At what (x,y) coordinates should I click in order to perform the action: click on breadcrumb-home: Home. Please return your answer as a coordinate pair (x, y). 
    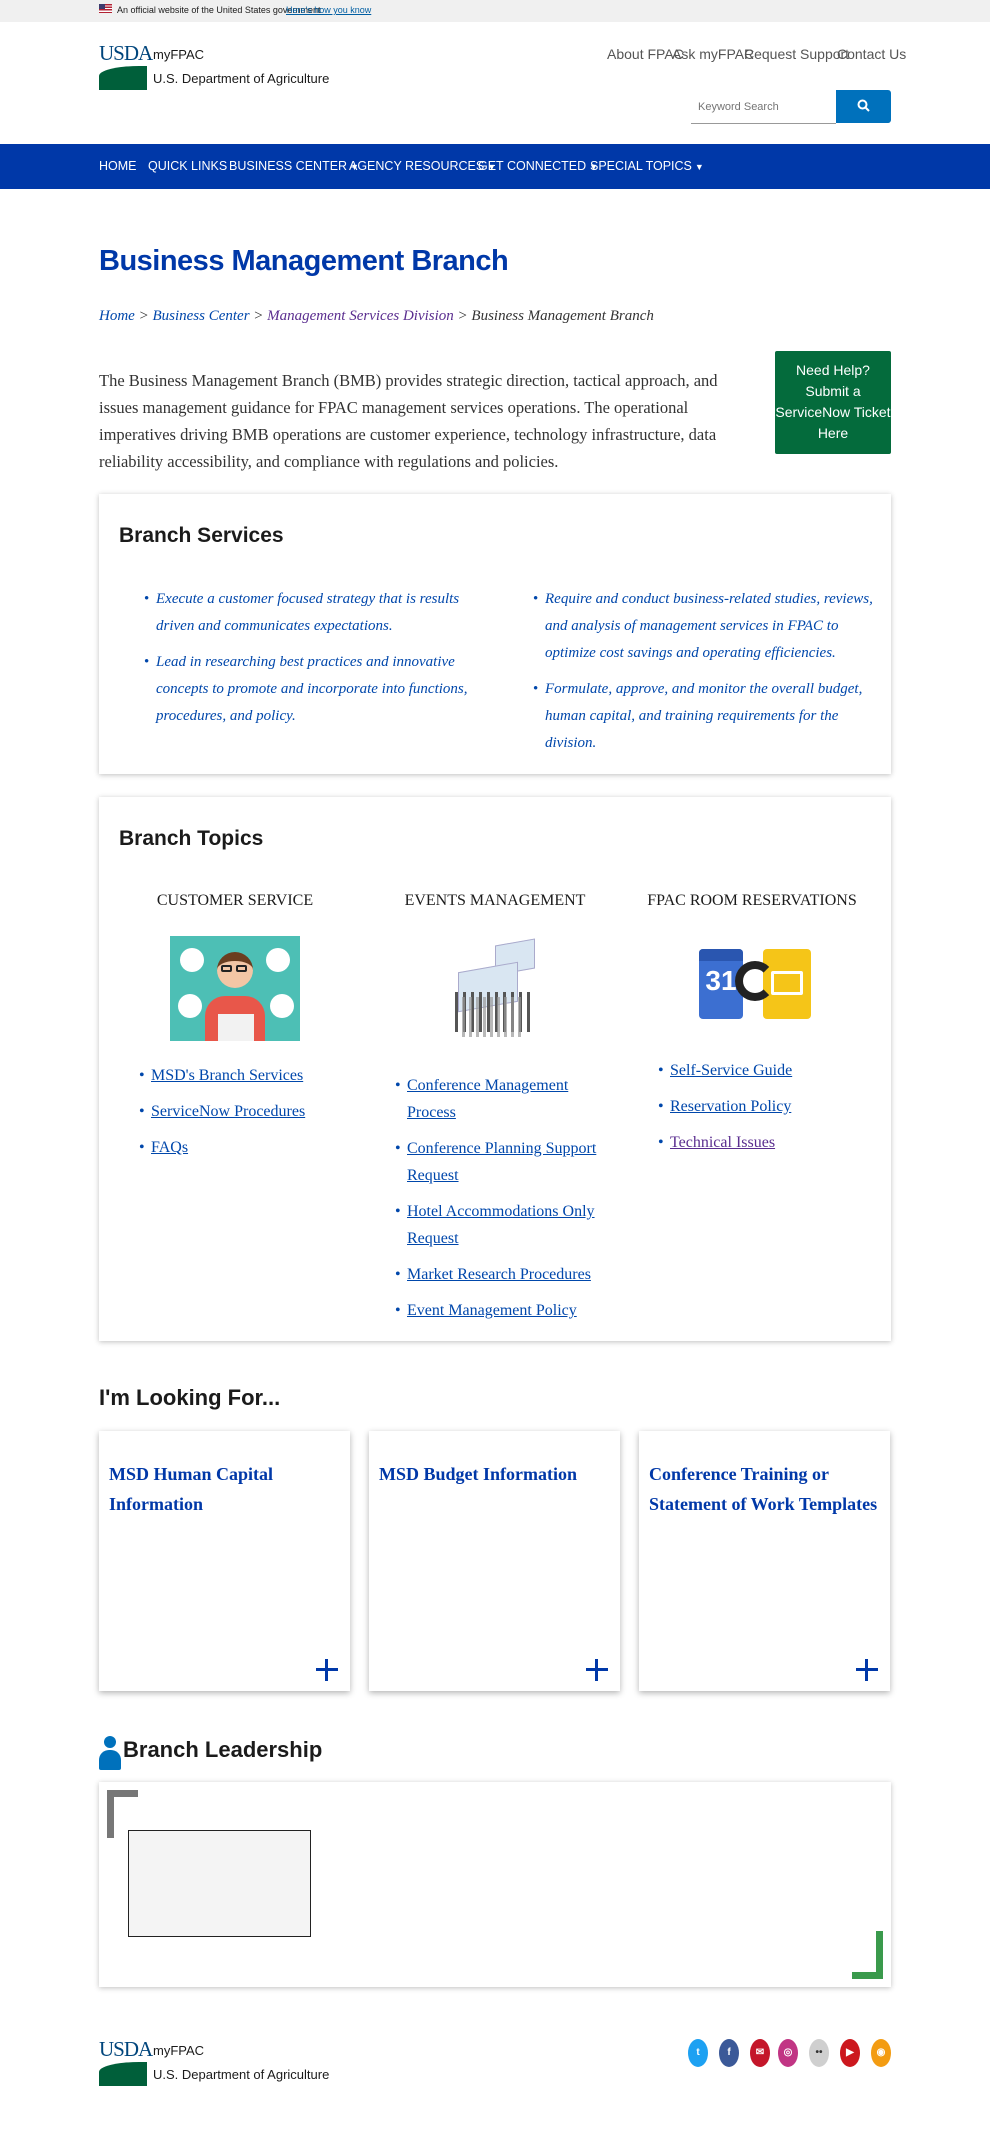
    Looking at the image, I should click on (117, 316).